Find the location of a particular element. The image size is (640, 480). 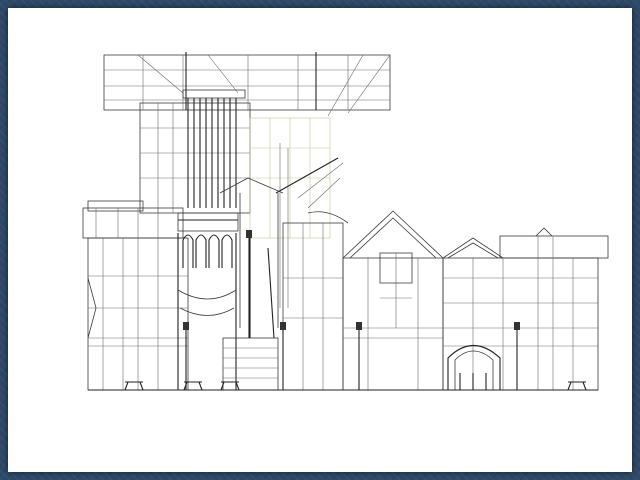

central-arcade is located at coordinates (208, 301).